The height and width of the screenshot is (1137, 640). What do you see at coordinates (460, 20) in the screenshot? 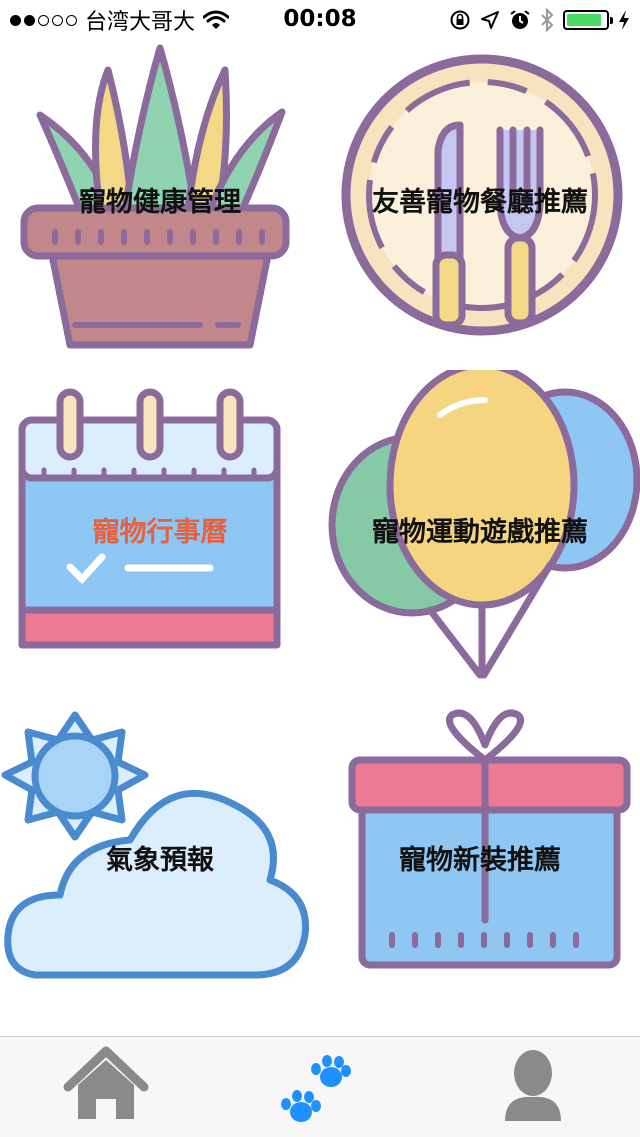
I see `rotation-lock-icon` at bounding box center [460, 20].